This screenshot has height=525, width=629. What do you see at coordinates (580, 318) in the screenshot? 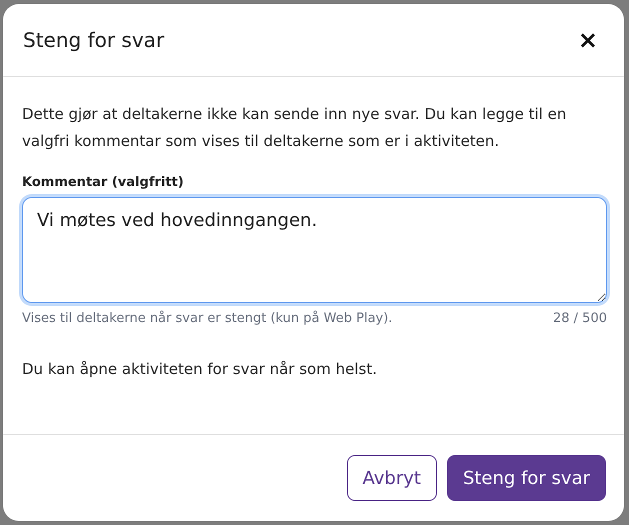
I see `character-counter: 28 / 500` at bounding box center [580, 318].